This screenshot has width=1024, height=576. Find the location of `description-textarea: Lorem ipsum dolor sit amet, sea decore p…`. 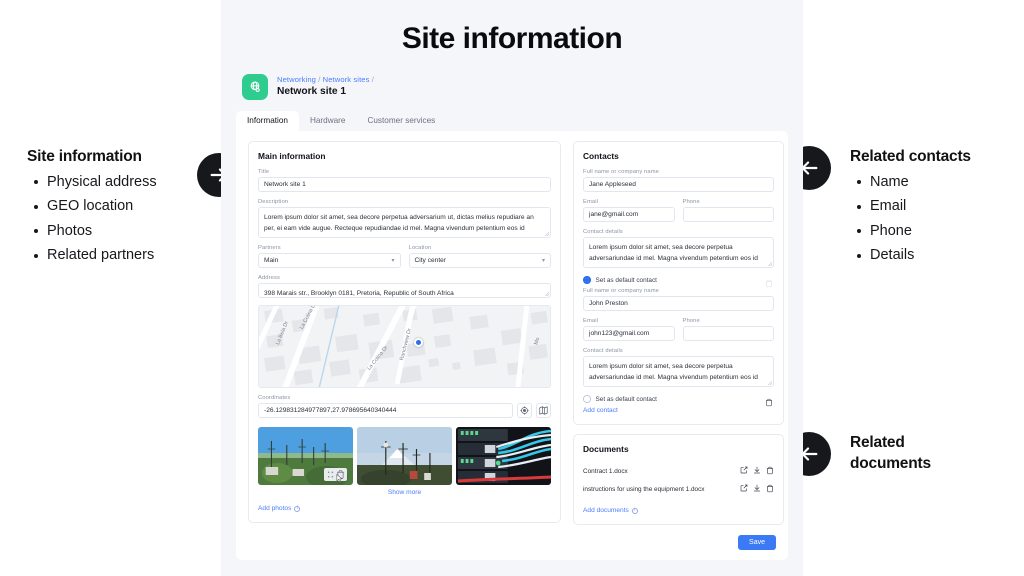

description-textarea: Lorem ipsum dolor sit amet, sea decore p… is located at coordinates (404, 222).